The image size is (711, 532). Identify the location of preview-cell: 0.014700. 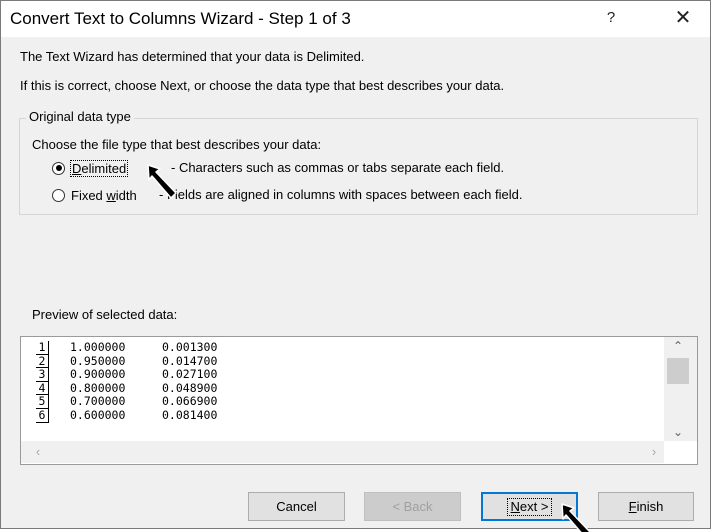
(190, 360).